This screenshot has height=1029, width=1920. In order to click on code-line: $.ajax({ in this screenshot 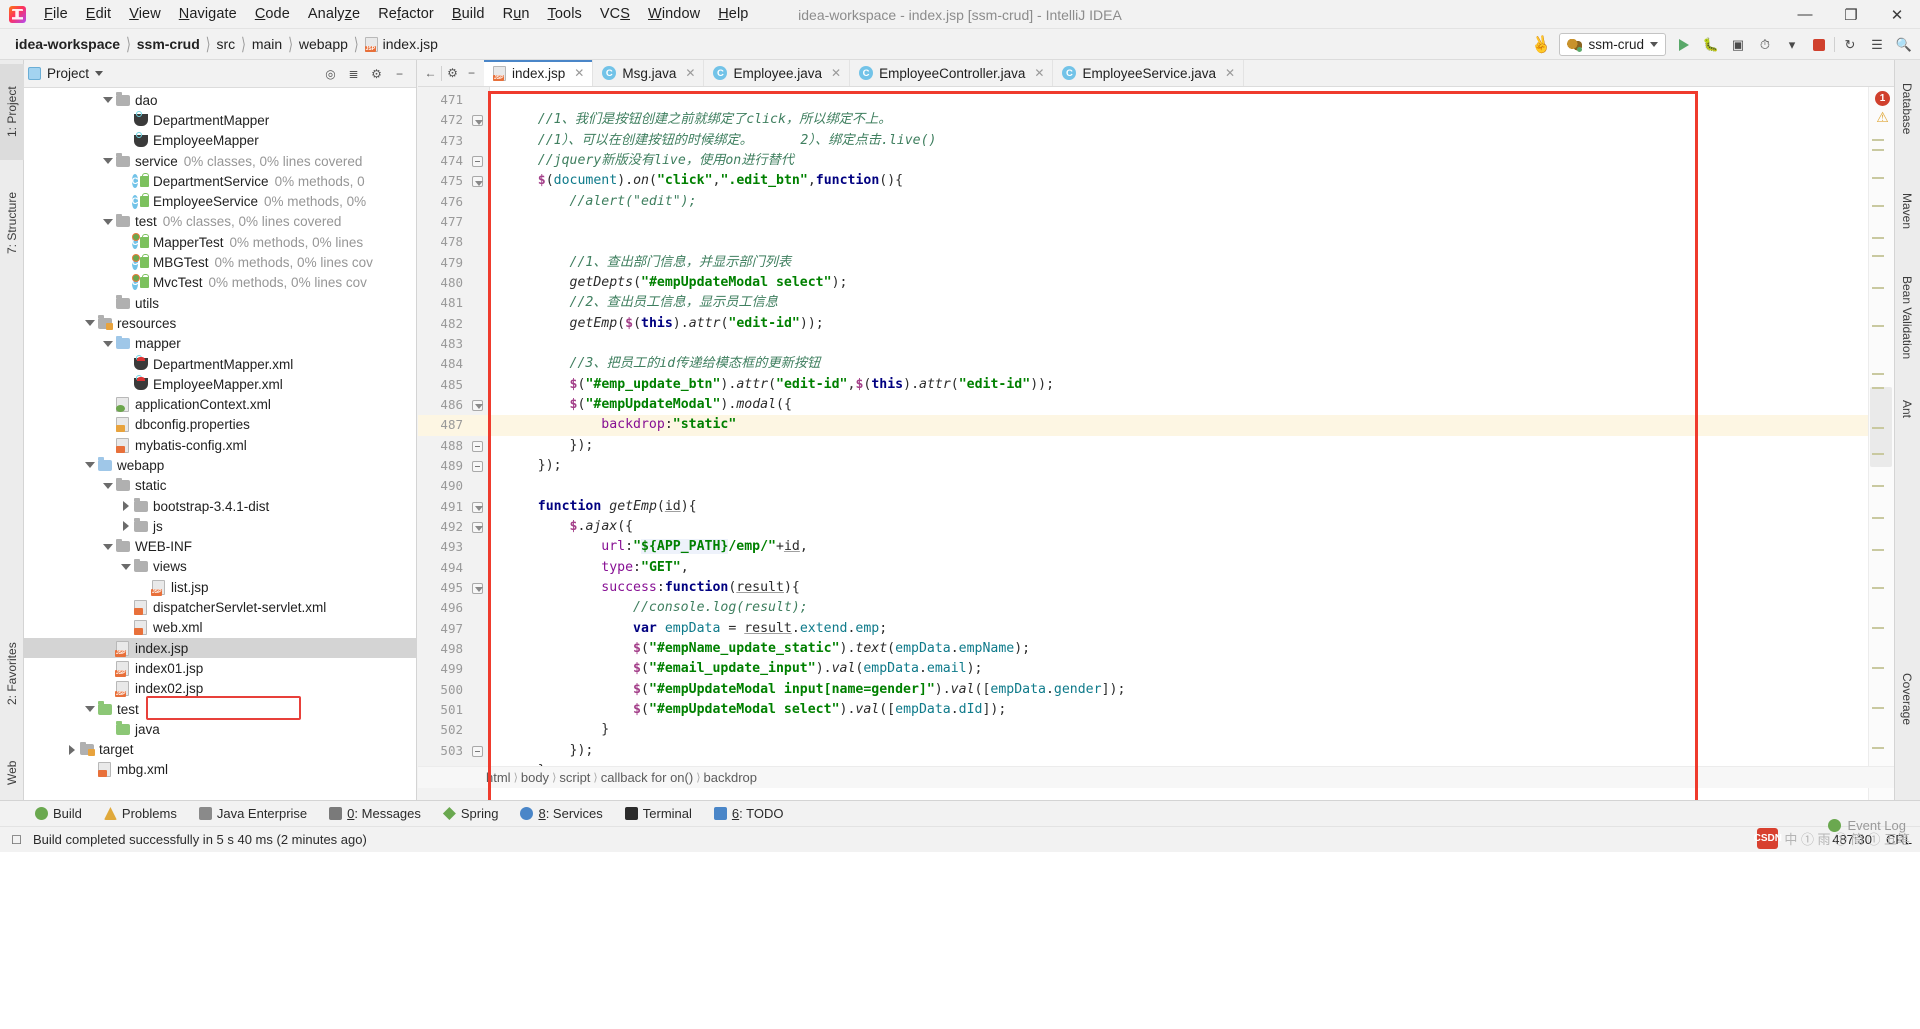, I will do `click(1192, 527)`.